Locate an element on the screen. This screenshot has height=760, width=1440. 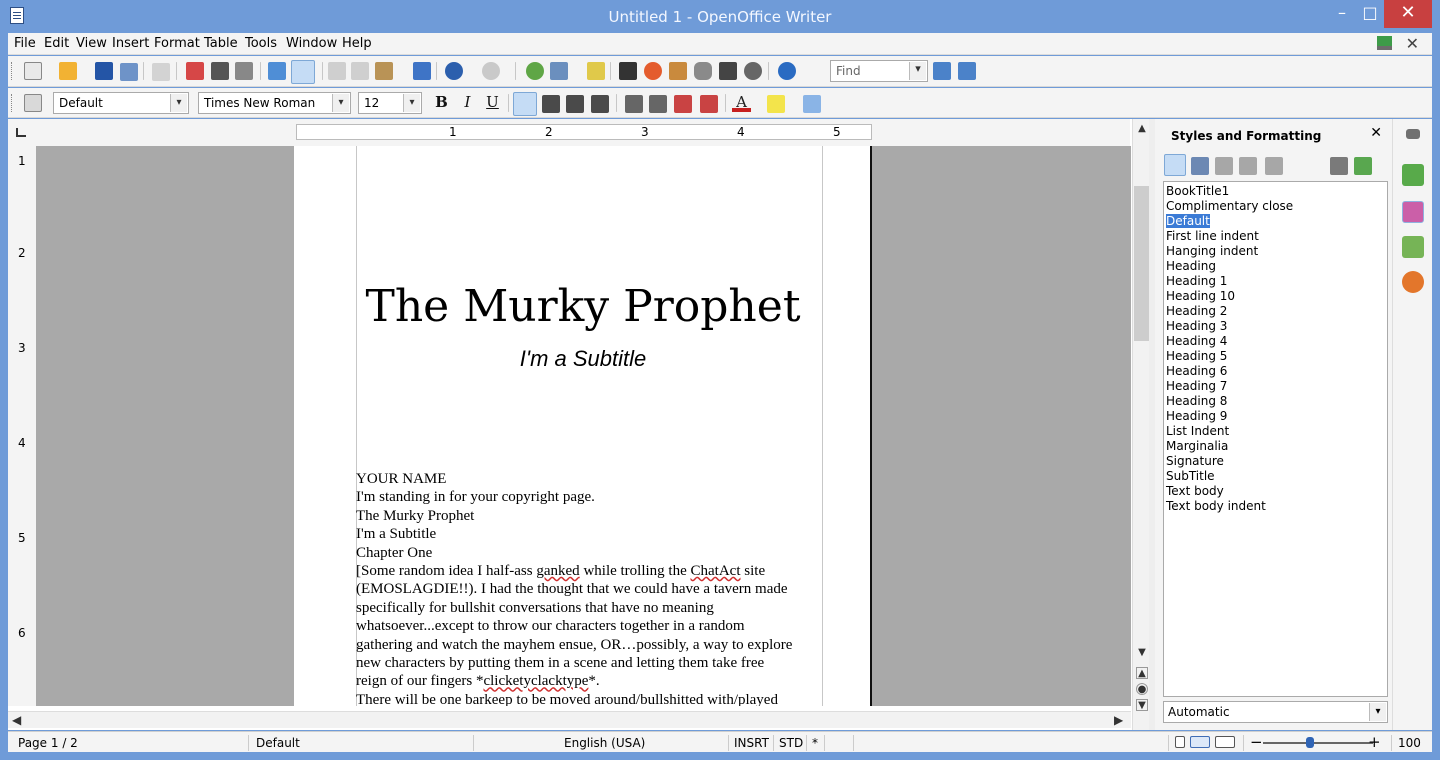
nonprinting-characters-icon is located at coordinates (728, 71).